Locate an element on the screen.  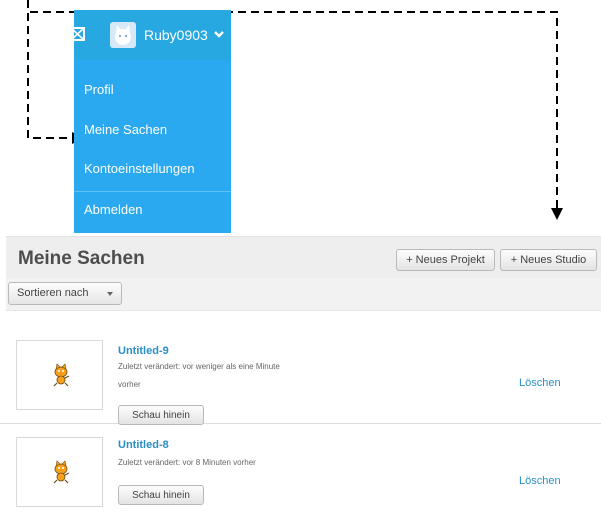
new-project-button: + Neues Projekt is located at coordinates (445, 260).